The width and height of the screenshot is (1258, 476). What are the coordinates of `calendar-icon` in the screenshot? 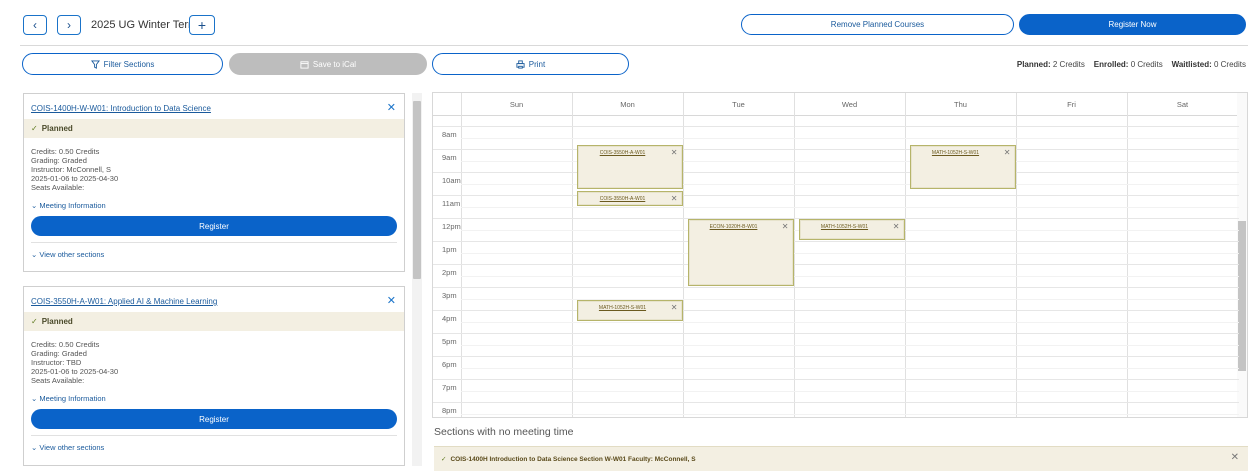 It's located at (304, 64).